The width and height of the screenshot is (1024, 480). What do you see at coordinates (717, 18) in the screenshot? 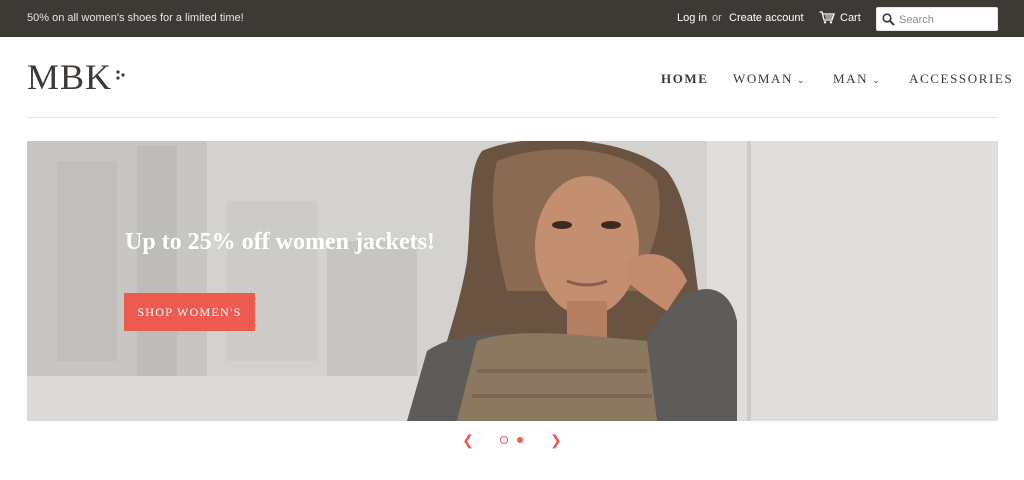
I see `or-separator: or` at bounding box center [717, 18].